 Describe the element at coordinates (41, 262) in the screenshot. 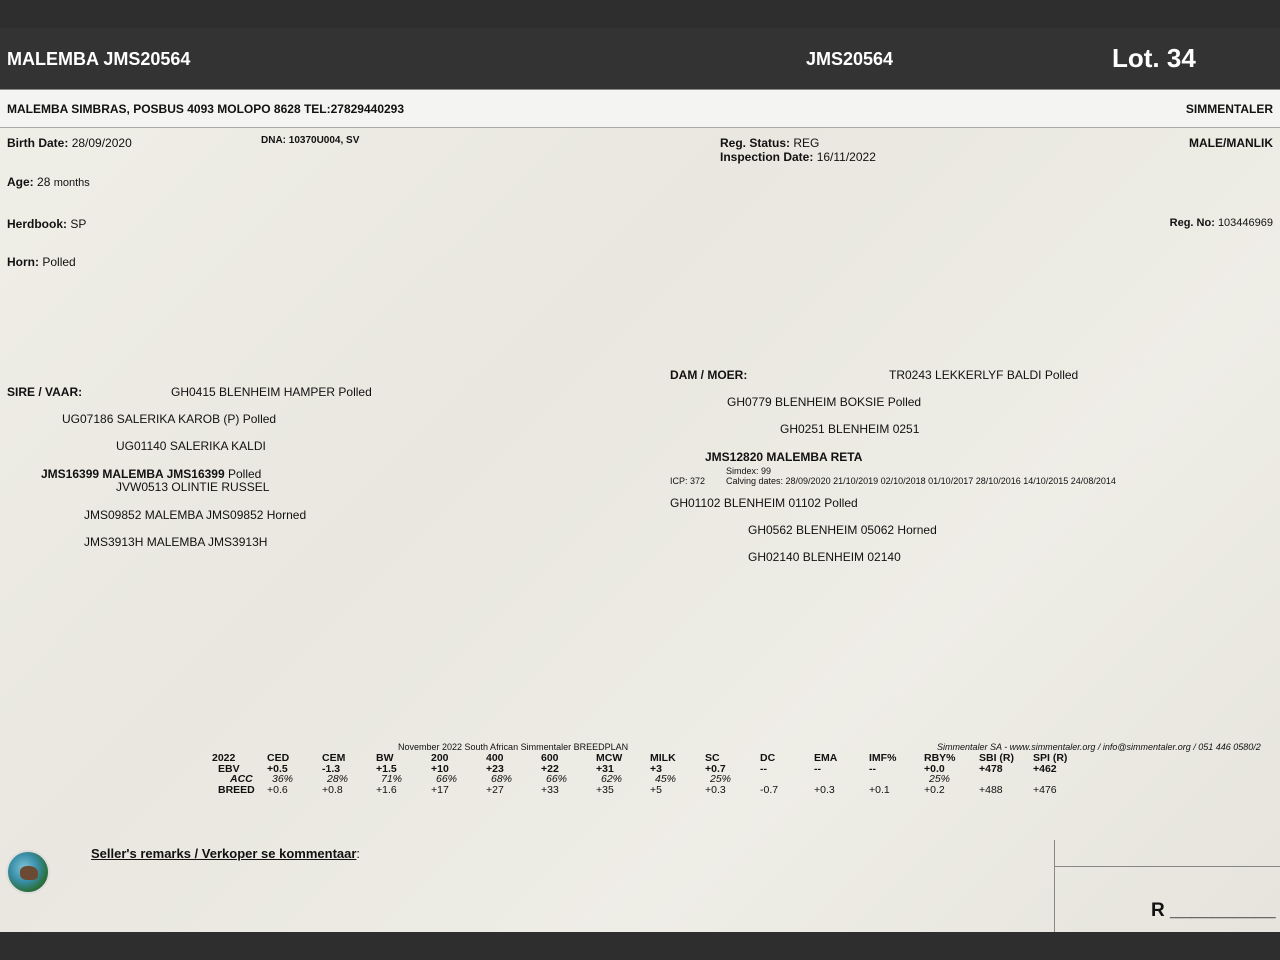

I see `horn-status: Horn: Polled` at that location.